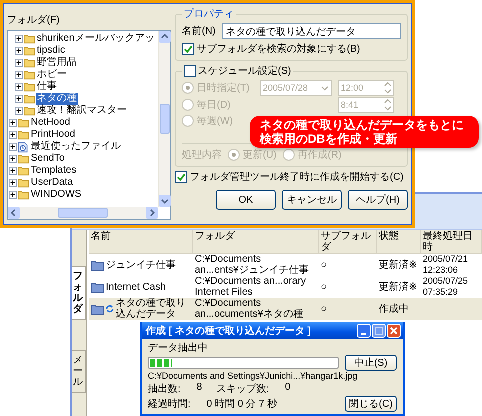 This screenshot has width=482, height=416. Describe the element at coordinates (379, 331) in the screenshot. I see `maximize-icon` at that location.